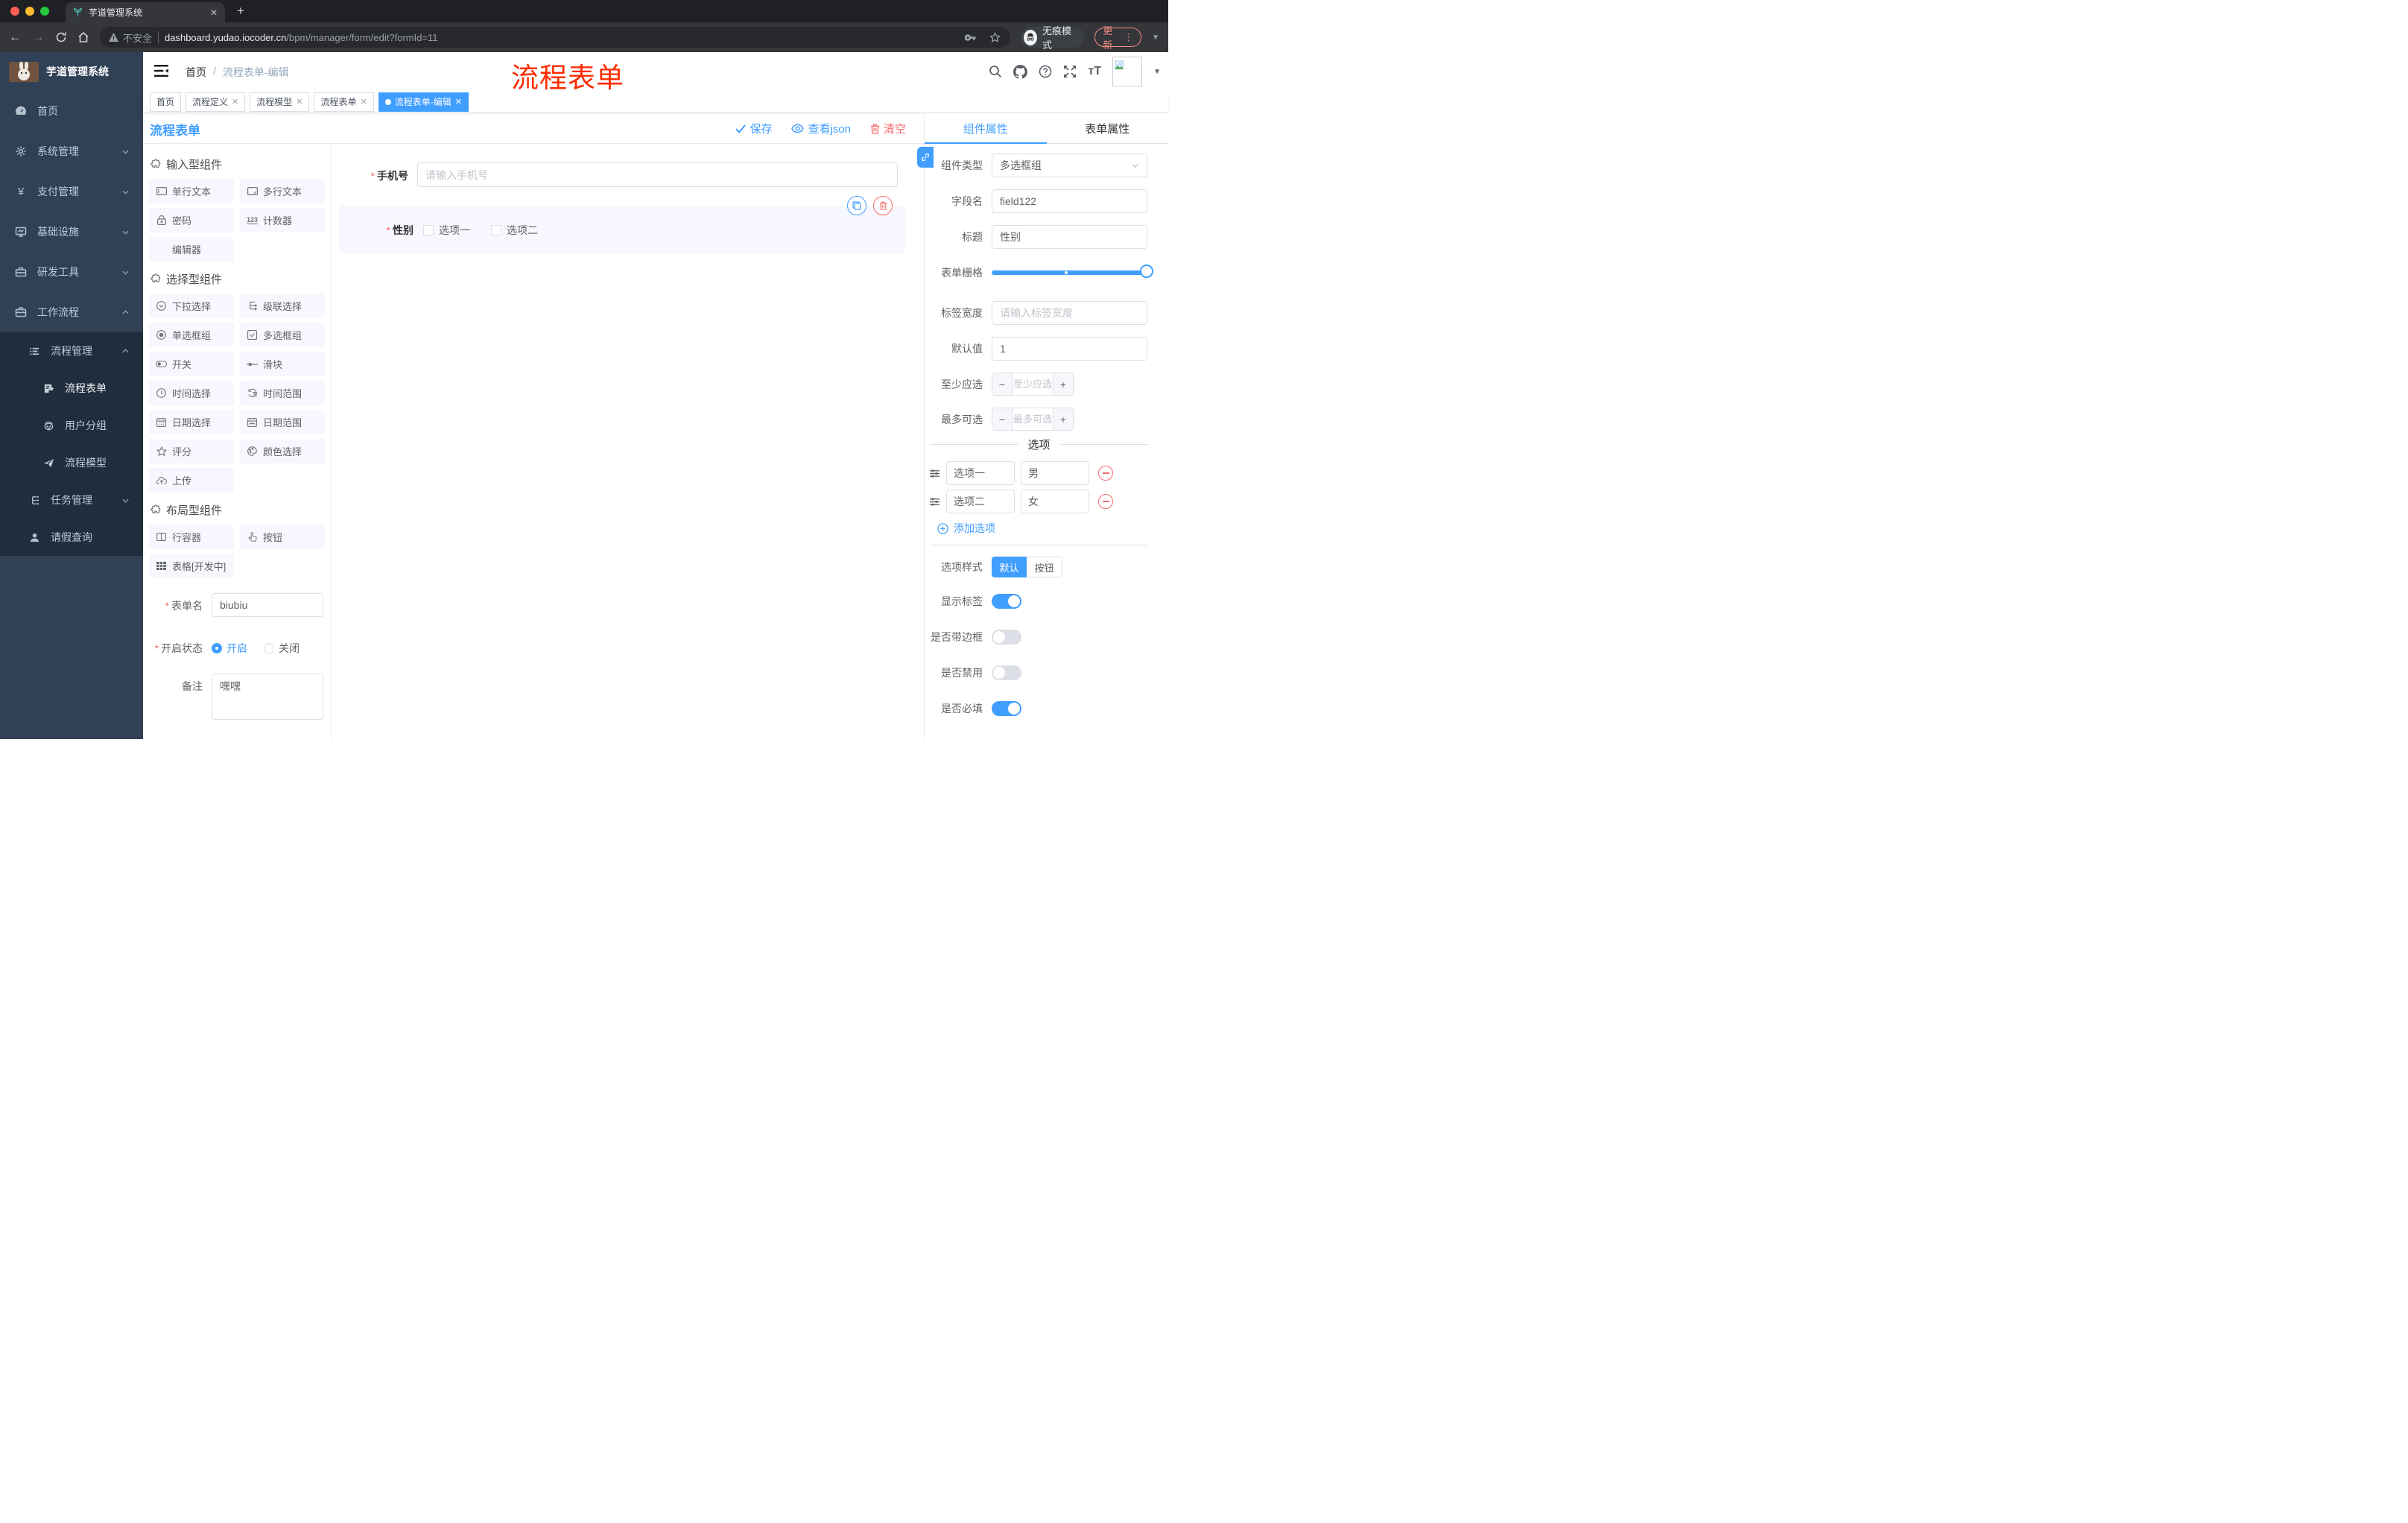 Image resolution: width=2408 pixels, height=1523 pixels. Describe the element at coordinates (214, 12) in the screenshot. I see `tab-close-icon: ✕` at that location.